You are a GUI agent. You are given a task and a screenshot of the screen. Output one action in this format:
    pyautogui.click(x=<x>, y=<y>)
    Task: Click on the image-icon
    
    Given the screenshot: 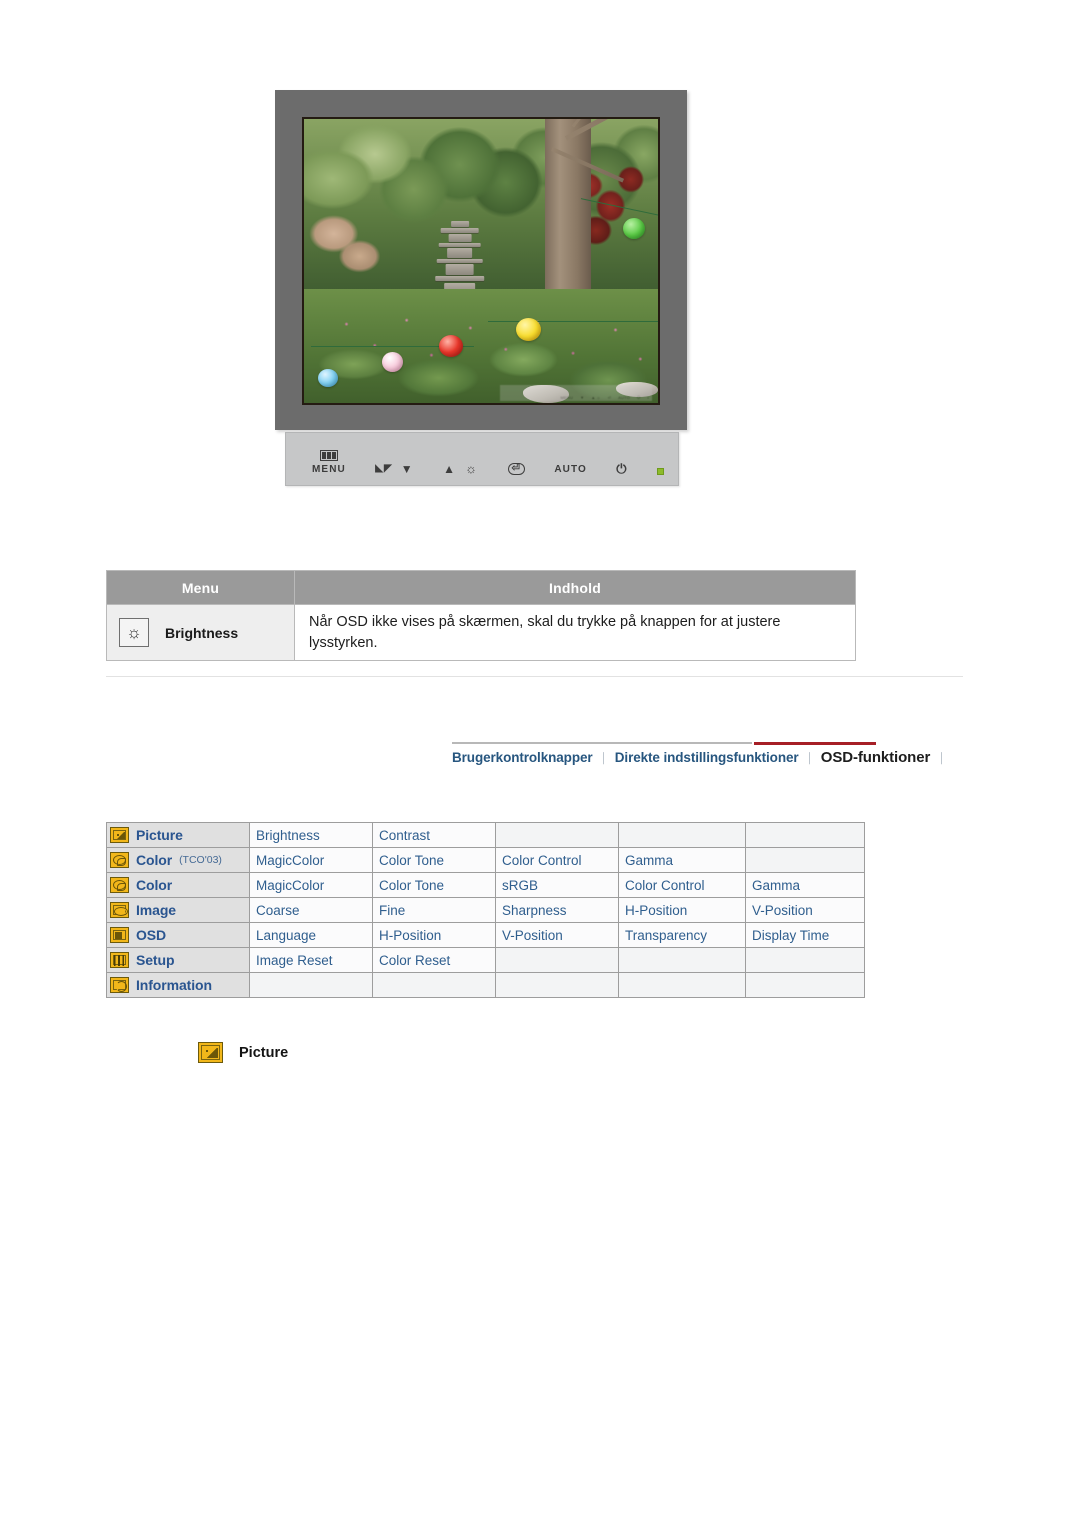 What is the action you would take?
    pyautogui.click(x=119, y=910)
    